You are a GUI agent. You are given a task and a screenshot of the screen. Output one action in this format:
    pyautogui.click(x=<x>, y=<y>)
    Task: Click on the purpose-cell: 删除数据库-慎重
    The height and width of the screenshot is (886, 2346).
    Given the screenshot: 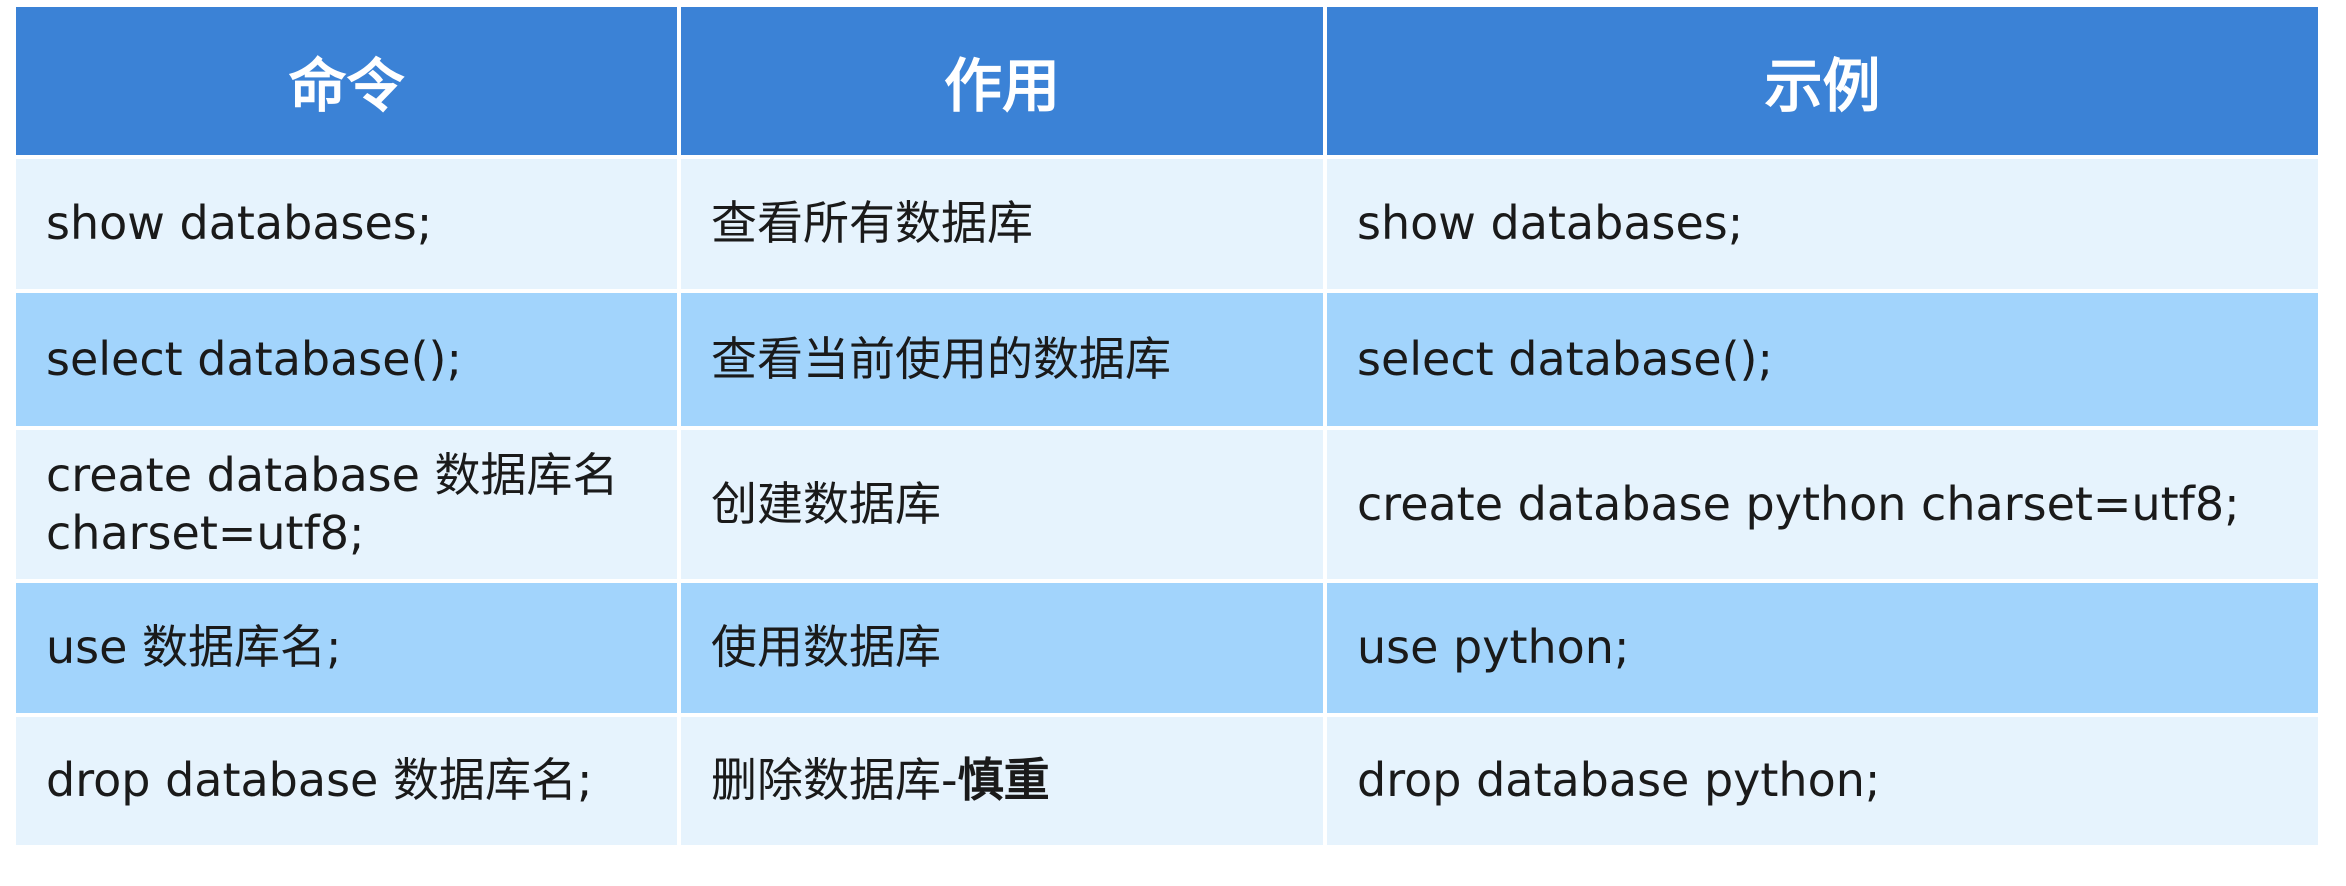 What is the action you would take?
    pyautogui.click(x=1004, y=779)
    